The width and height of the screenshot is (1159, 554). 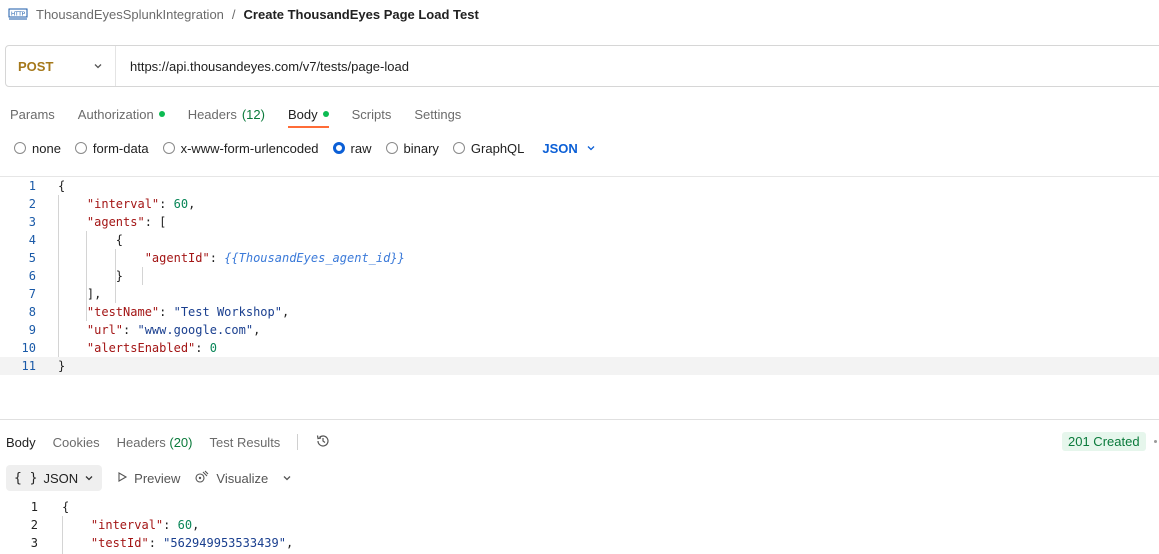 What do you see at coordinates (181, 442) in the screenshot?
I see `response-tab-headers-count: (20)` at bounding box center [181, 442].